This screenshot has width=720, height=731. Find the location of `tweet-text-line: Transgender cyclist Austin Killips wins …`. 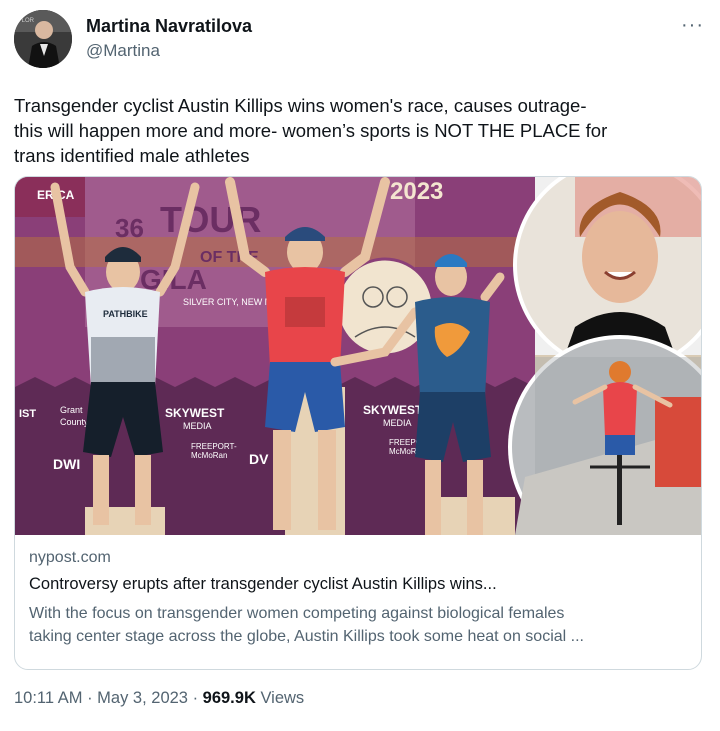

tweet-text-line: Transgender cyclist Austin Killips wins … is located at coordinates (300, 105).